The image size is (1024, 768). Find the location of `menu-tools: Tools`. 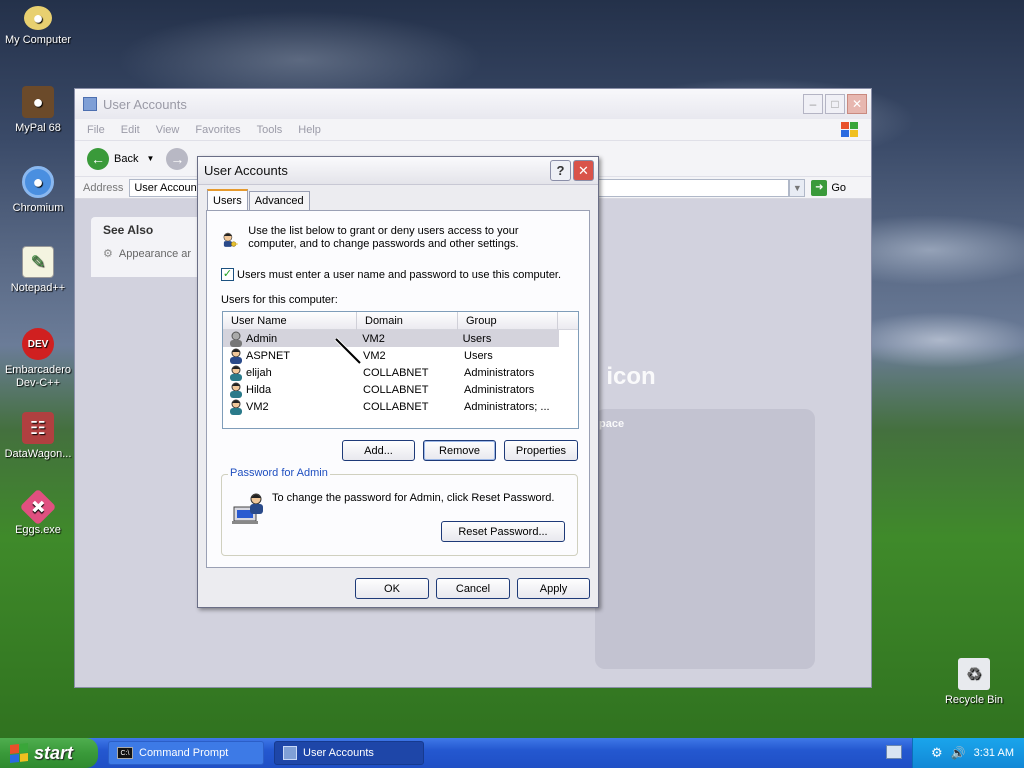

menu-tools: Tools is located at coordinates (270, 130).